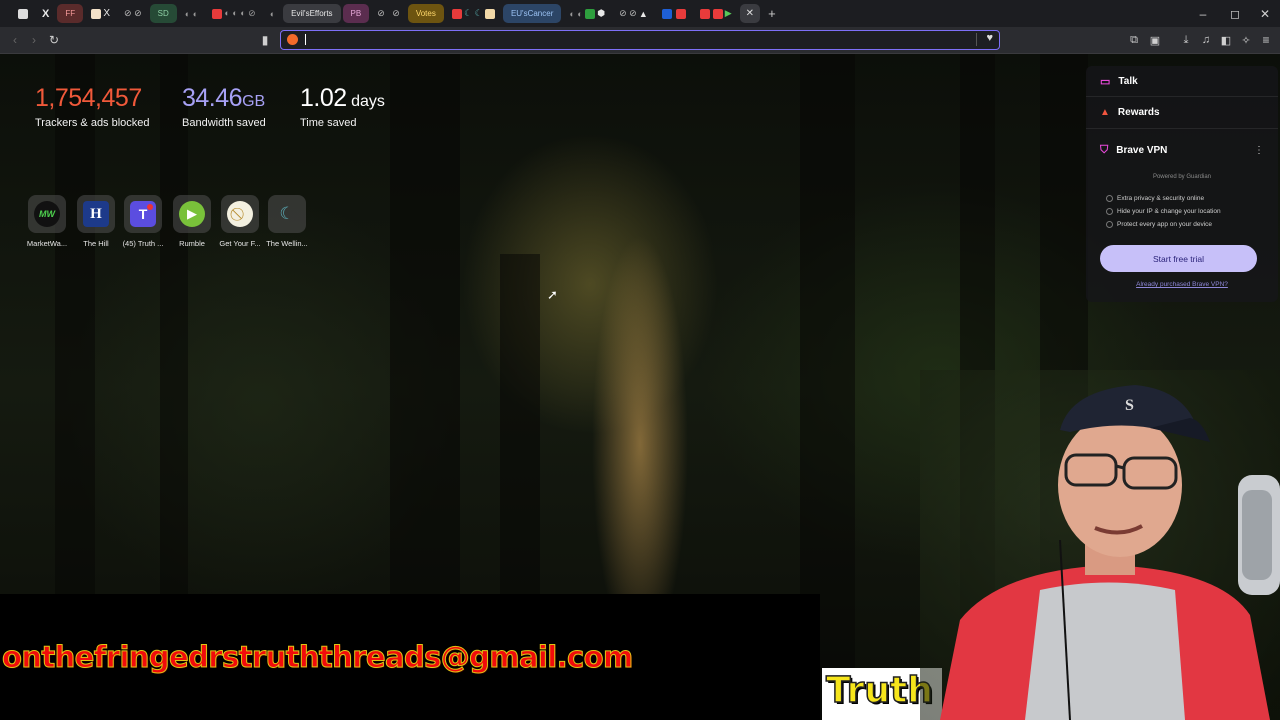 This screenshot has width=1280, height=720. Describe the element at coordinates (1105, 82) in the screenshot. I see `talk-icon: ▭` at that location.